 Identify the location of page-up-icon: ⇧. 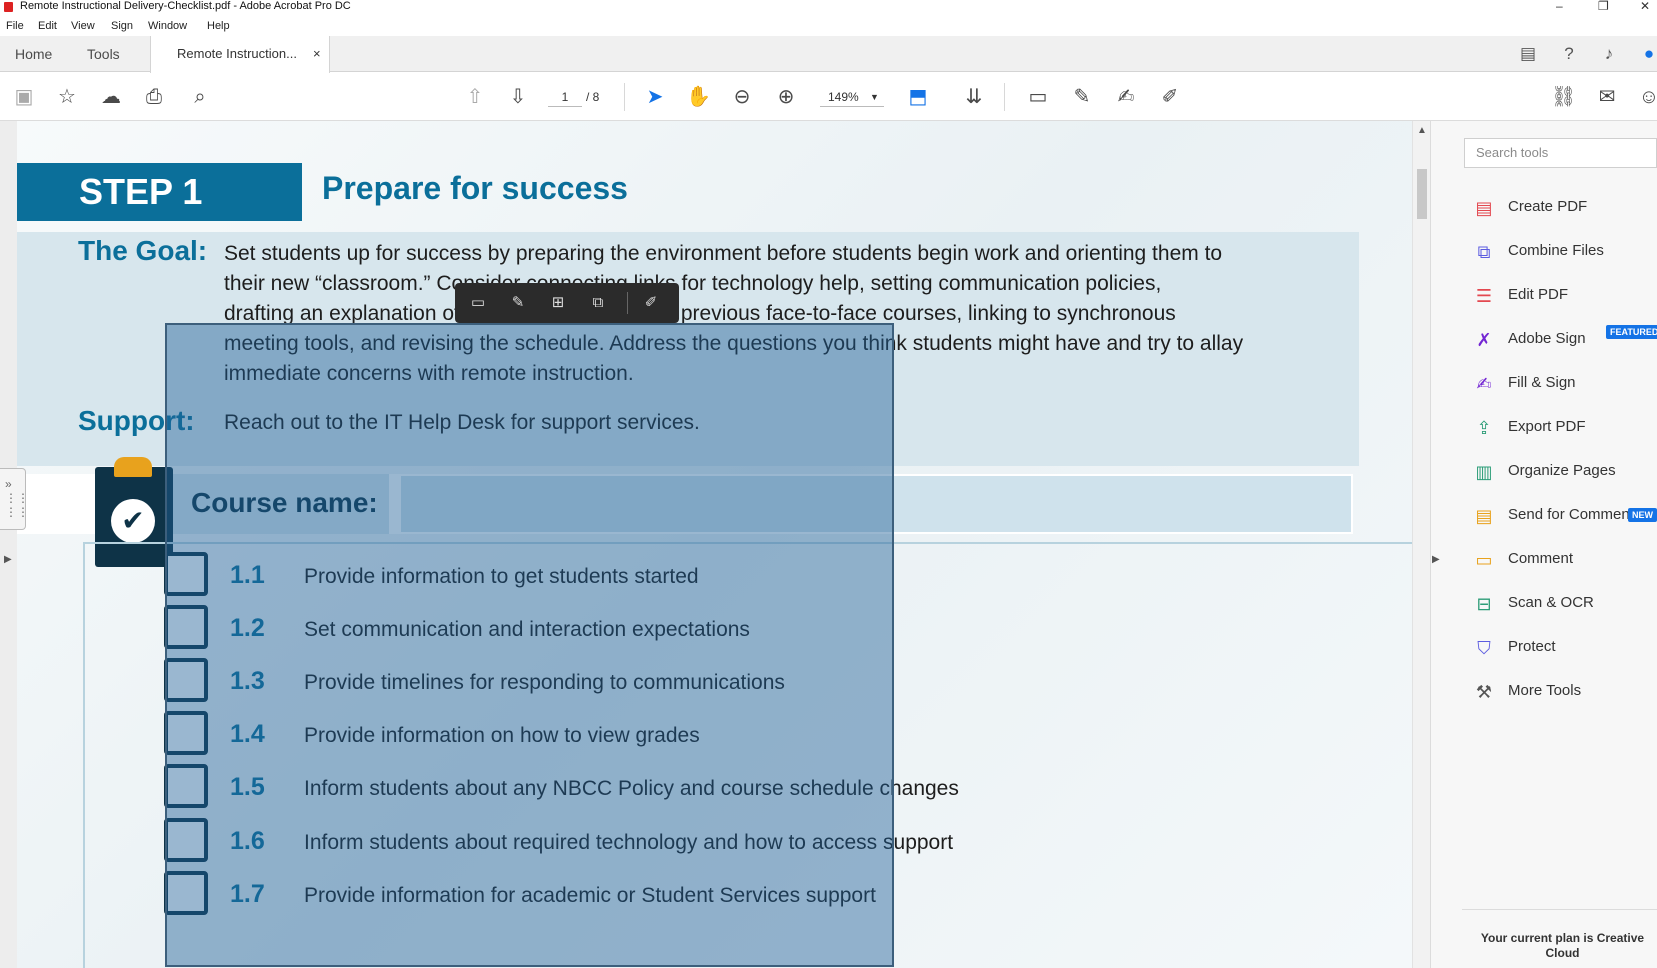
(475, 97).